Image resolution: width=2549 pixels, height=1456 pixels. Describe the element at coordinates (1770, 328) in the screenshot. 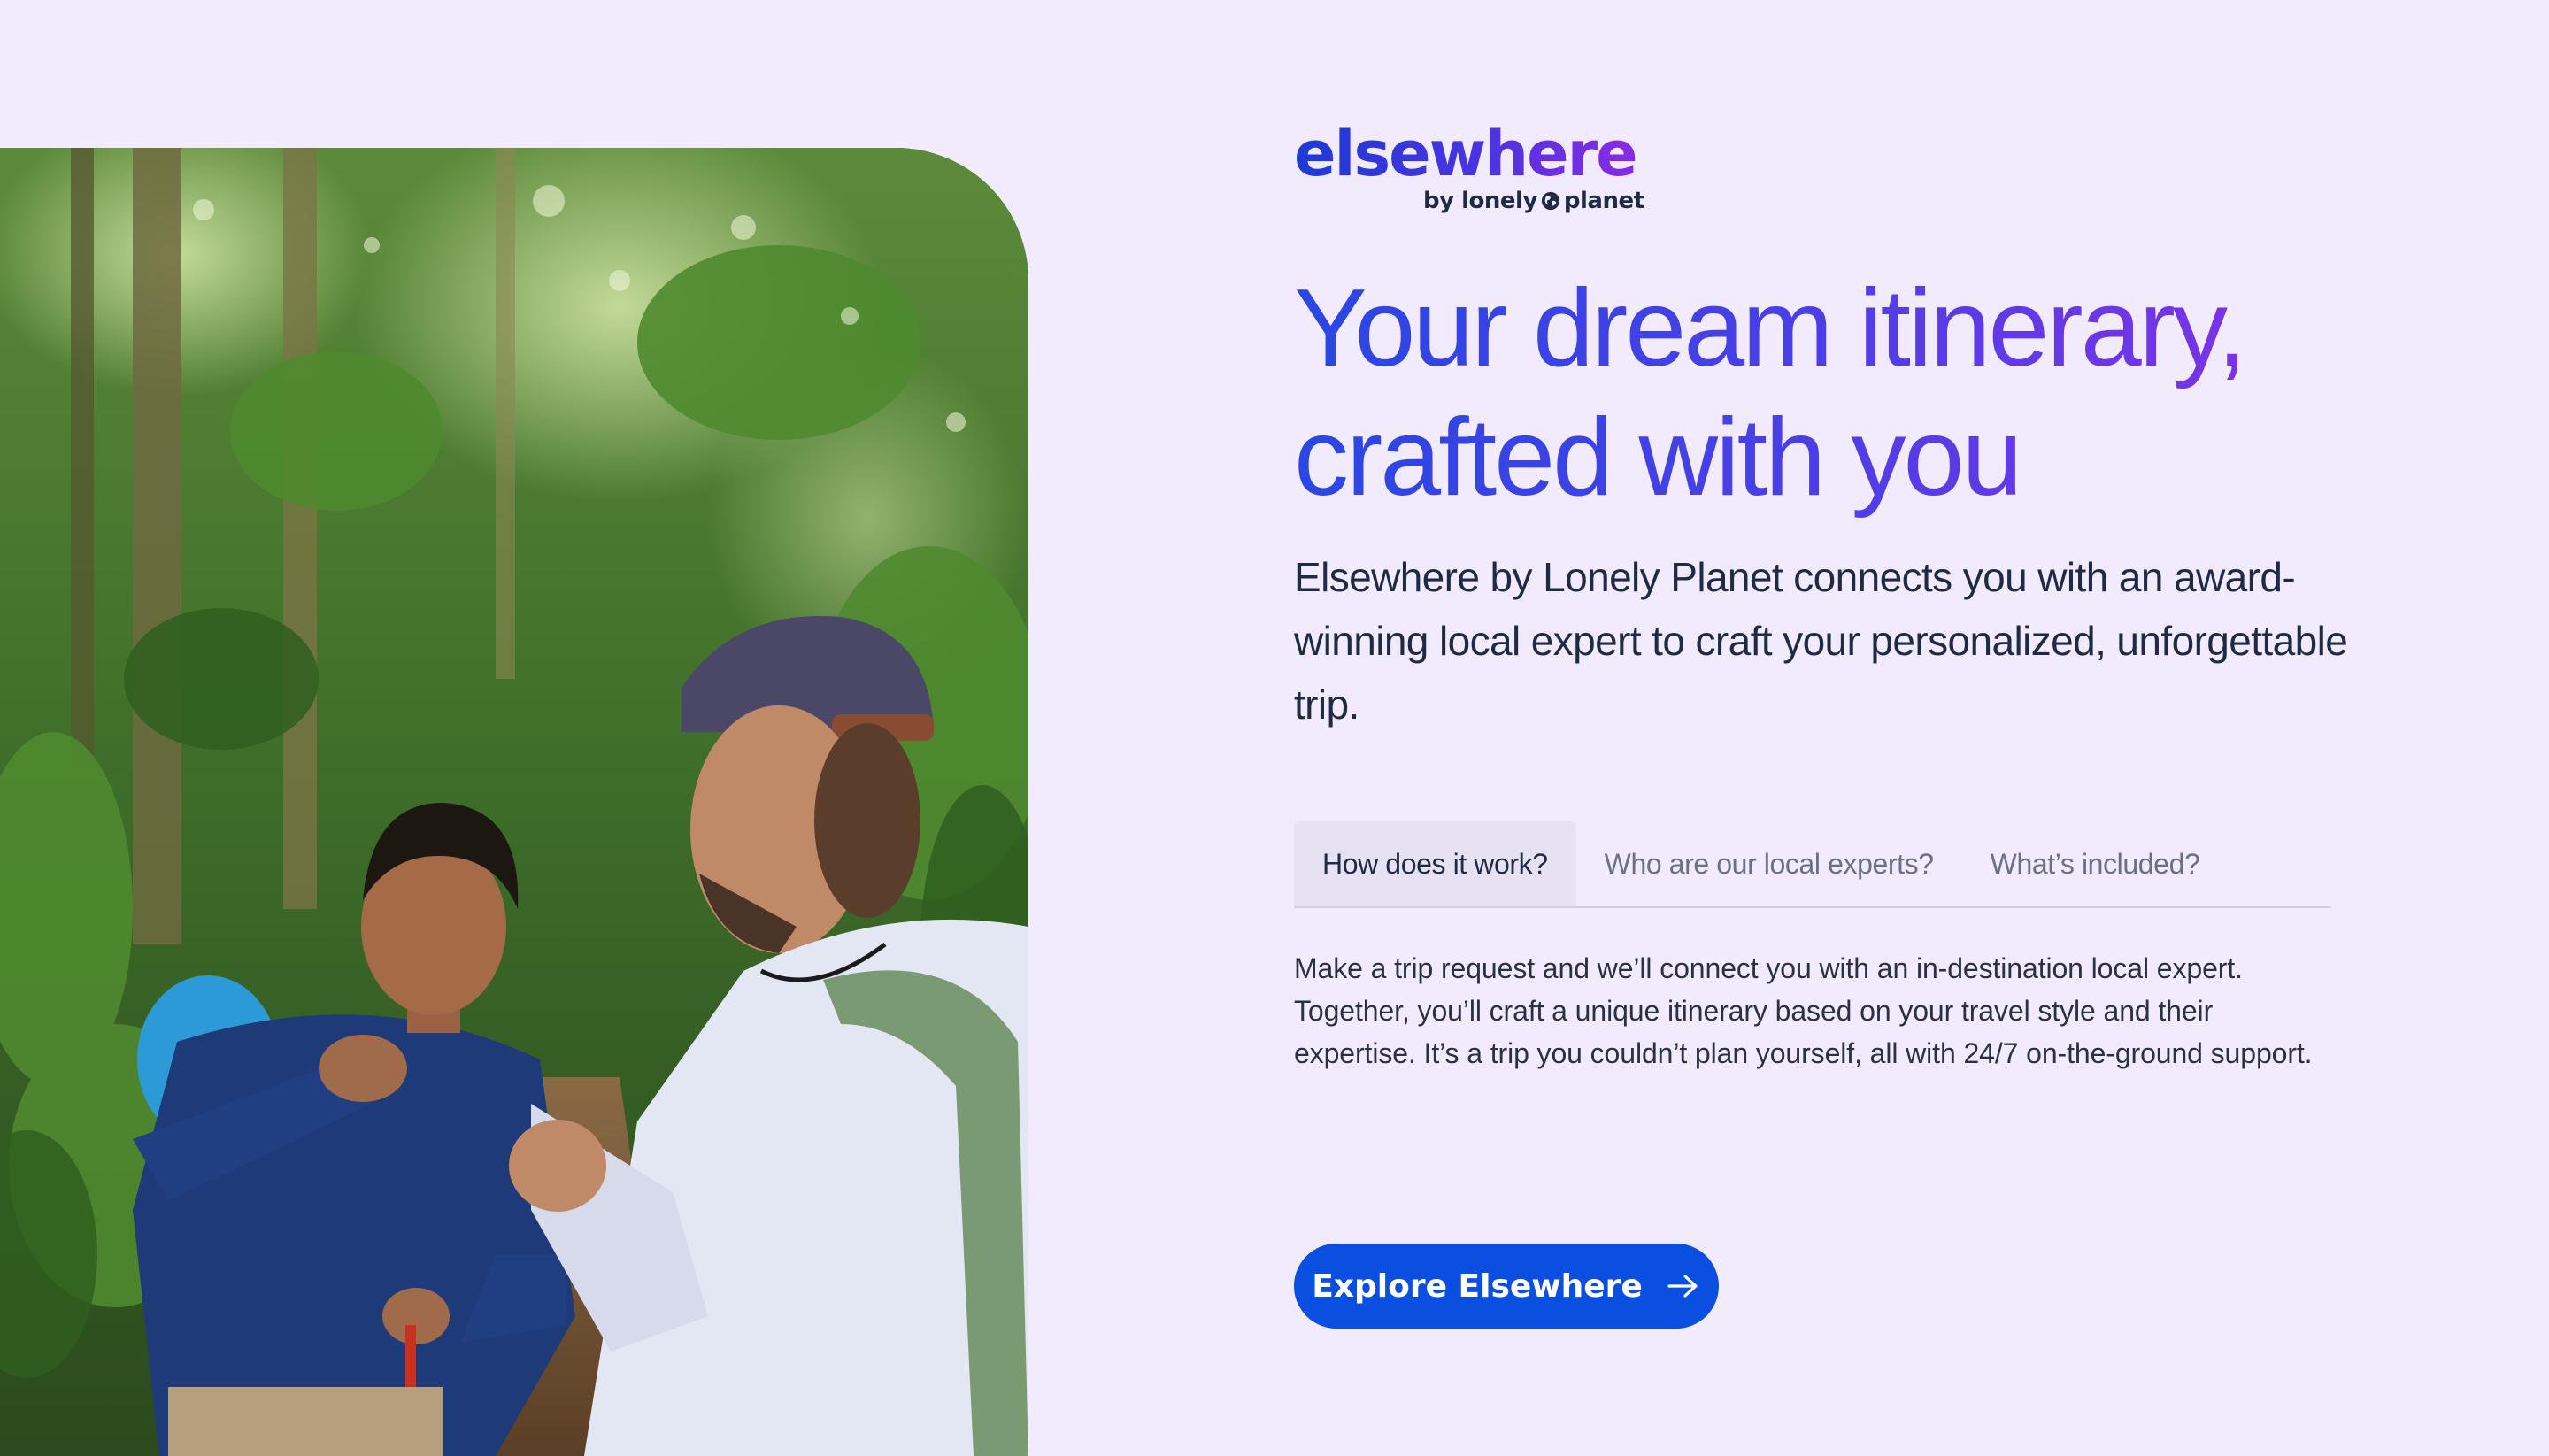

I see `headline-line-1: Your dream itinerary,` at that location.